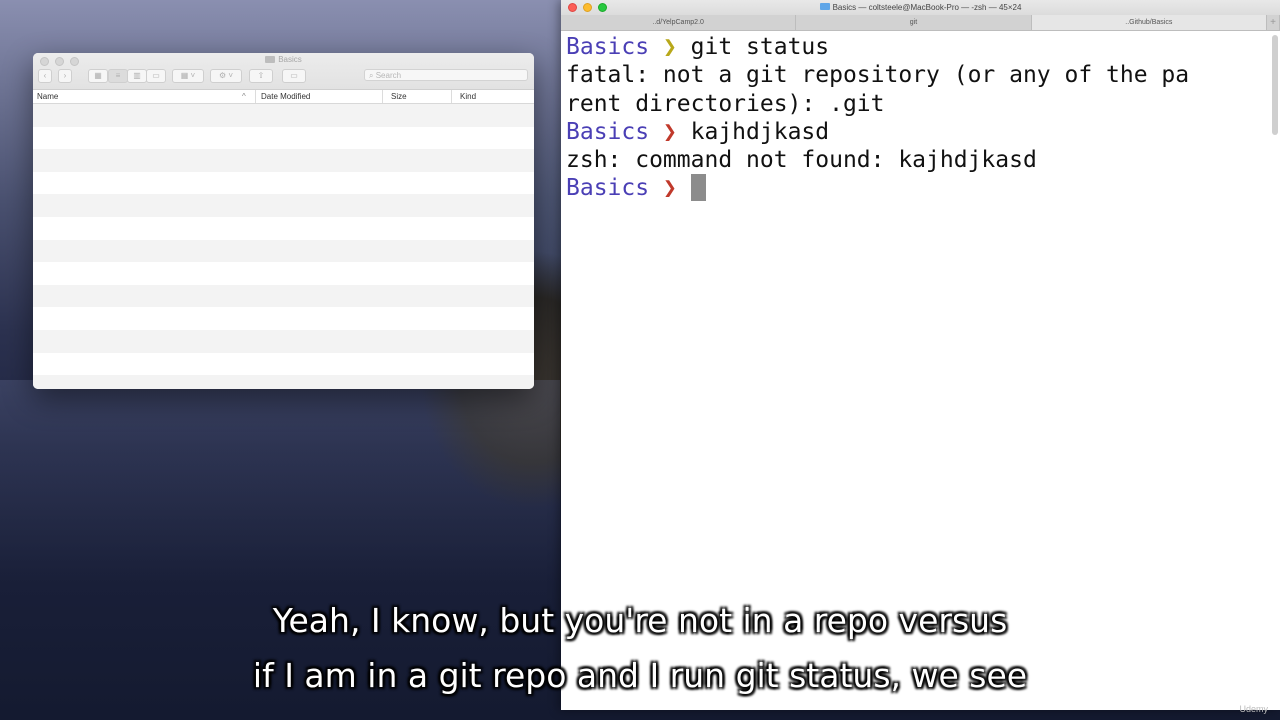  Describe the element at coordinates (226, 76) in the screenshot. I see `action-gear-icon: ⚙ ˅` at that location.